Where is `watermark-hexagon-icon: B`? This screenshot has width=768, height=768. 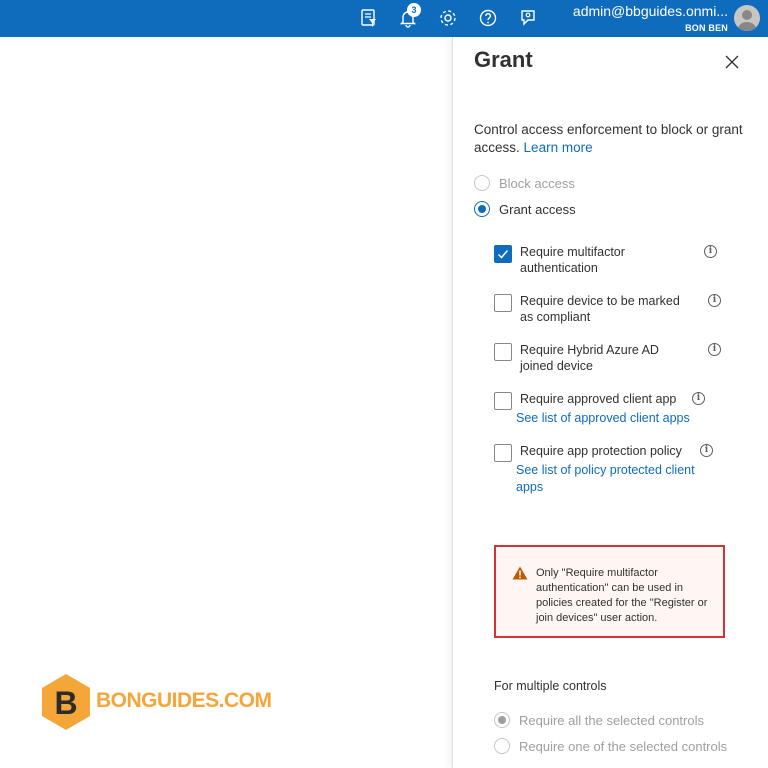
watermark-hexagon-icon: B is located at coordinates (66, 702).